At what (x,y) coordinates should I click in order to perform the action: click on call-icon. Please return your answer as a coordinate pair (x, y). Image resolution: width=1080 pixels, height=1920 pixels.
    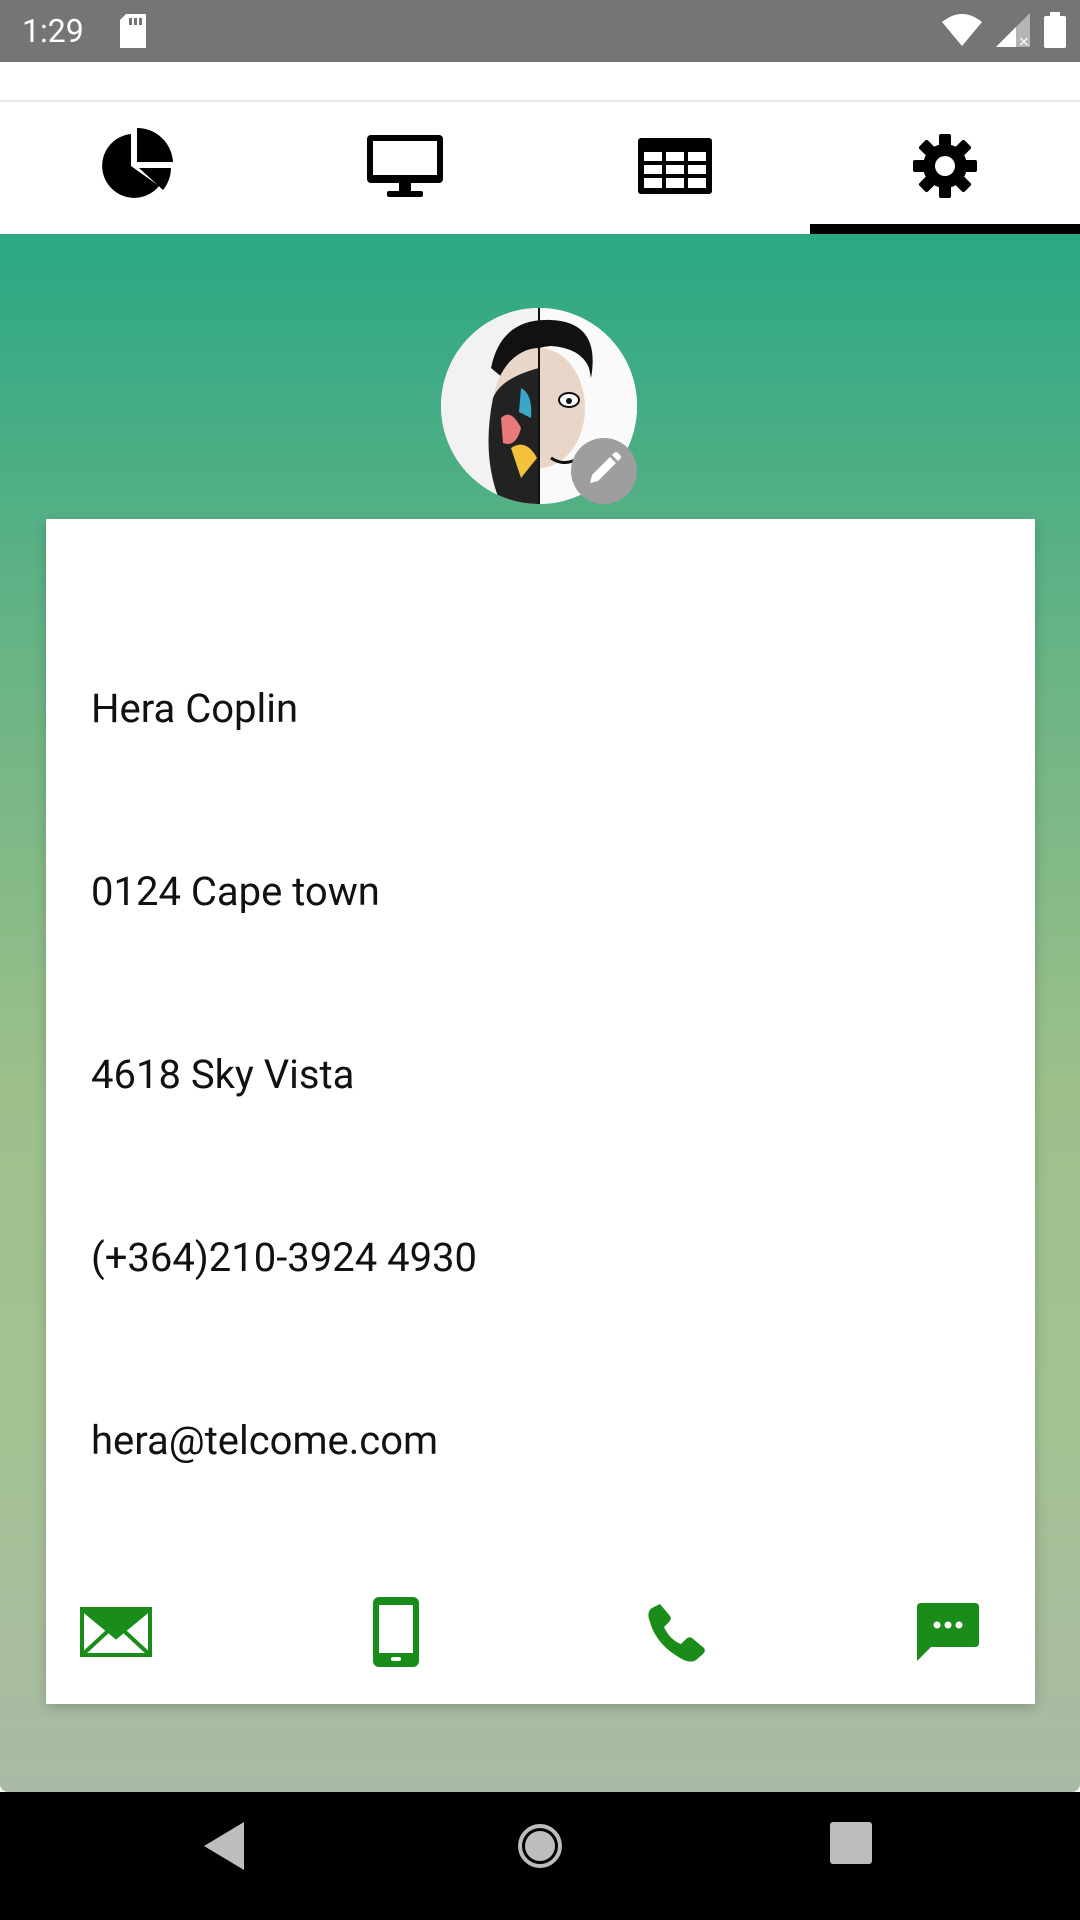
    Looking at the image, I should click on (676, 1634).